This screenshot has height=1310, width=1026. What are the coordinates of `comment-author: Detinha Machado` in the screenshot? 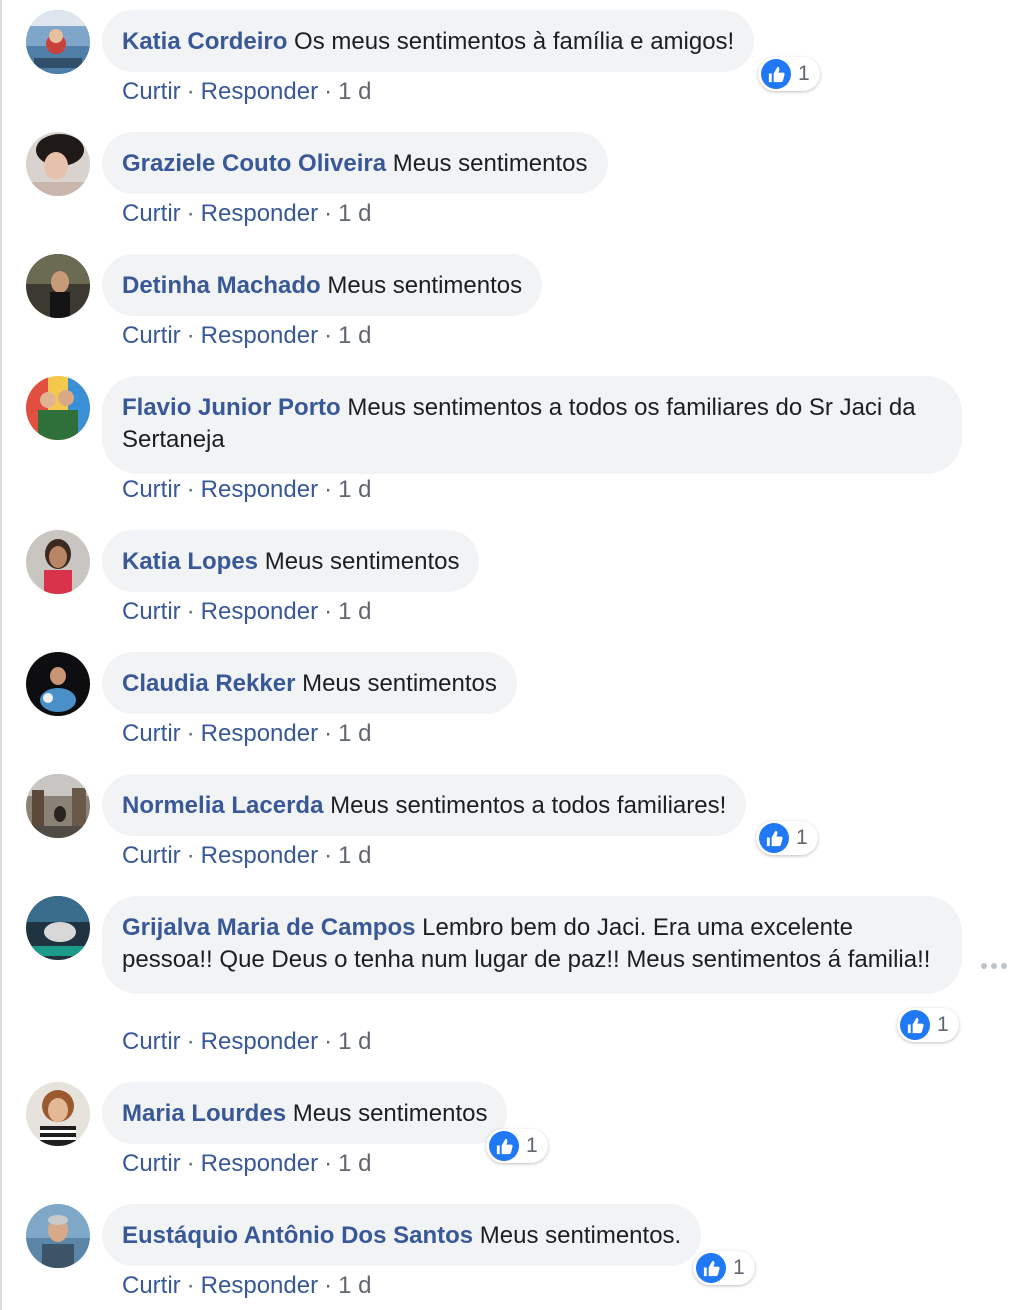 It's located at (221, 285).